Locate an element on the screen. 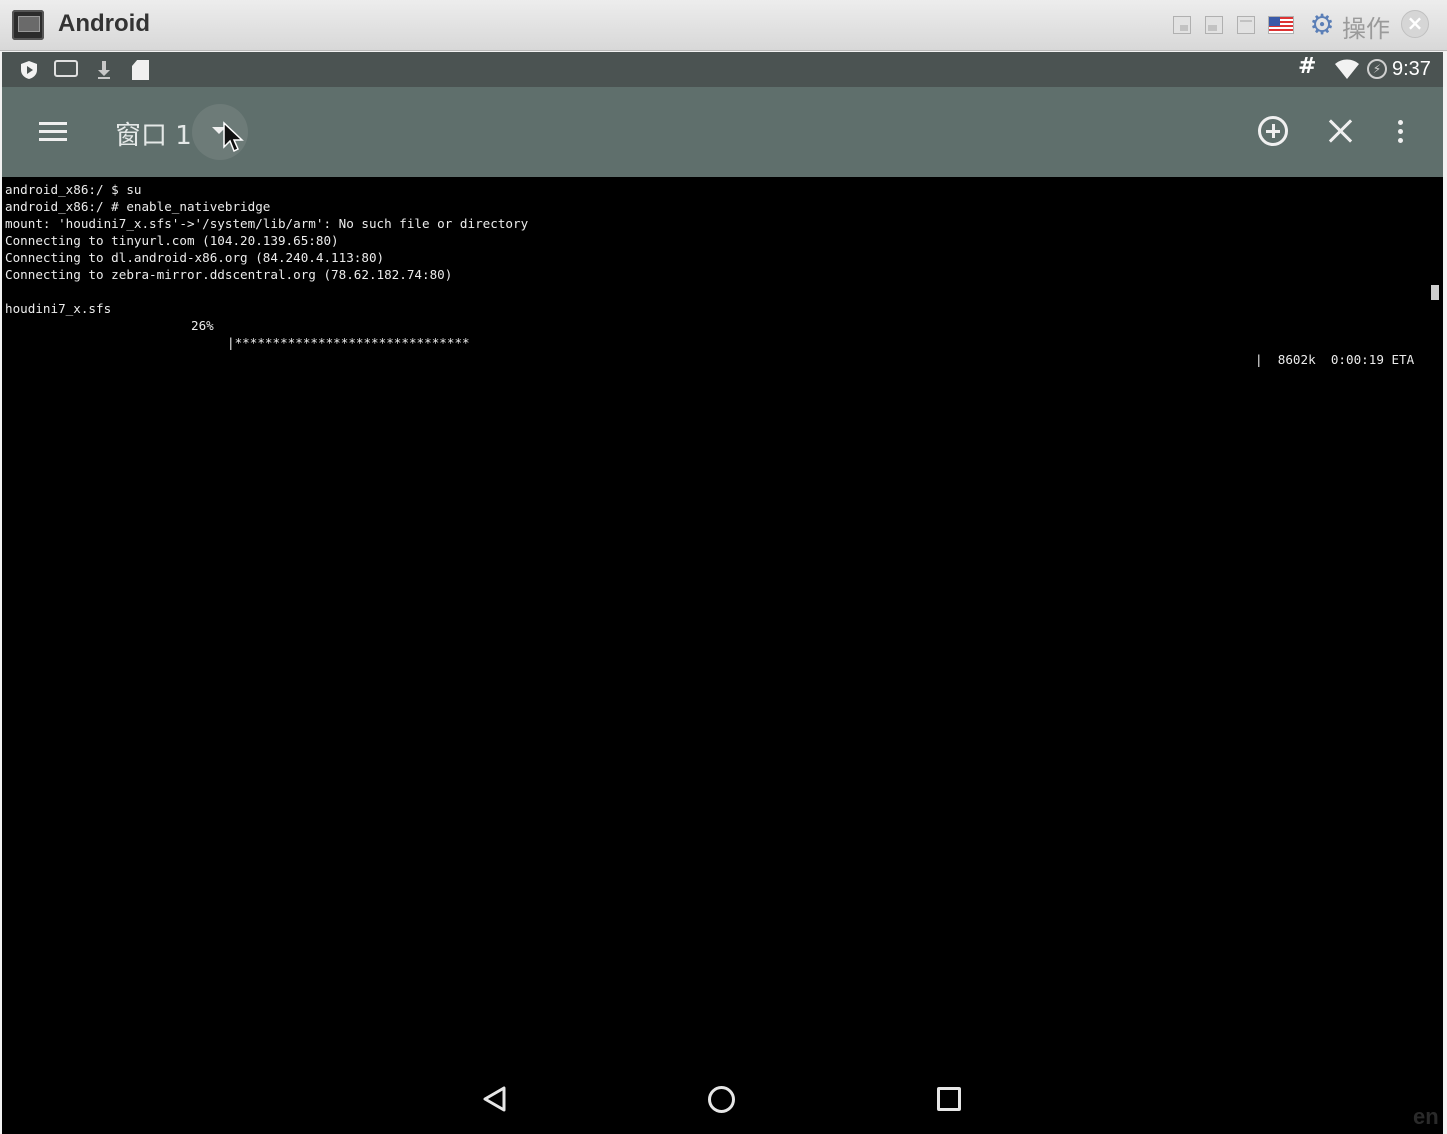  minimize-icon is located at coordinates (1182, 25).